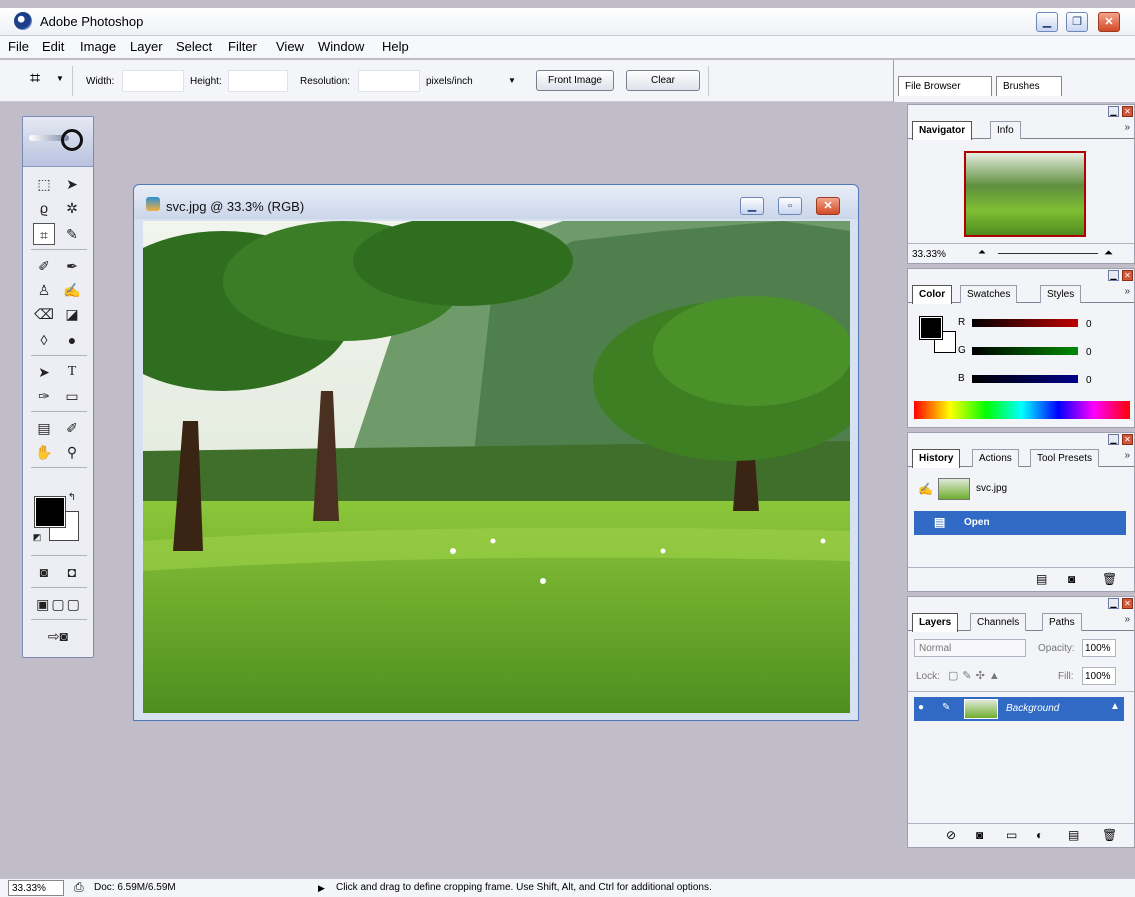 This screenshot has width=1135, height=897. I want to click on layer-style-icon: ⊘, so click(951, 835).